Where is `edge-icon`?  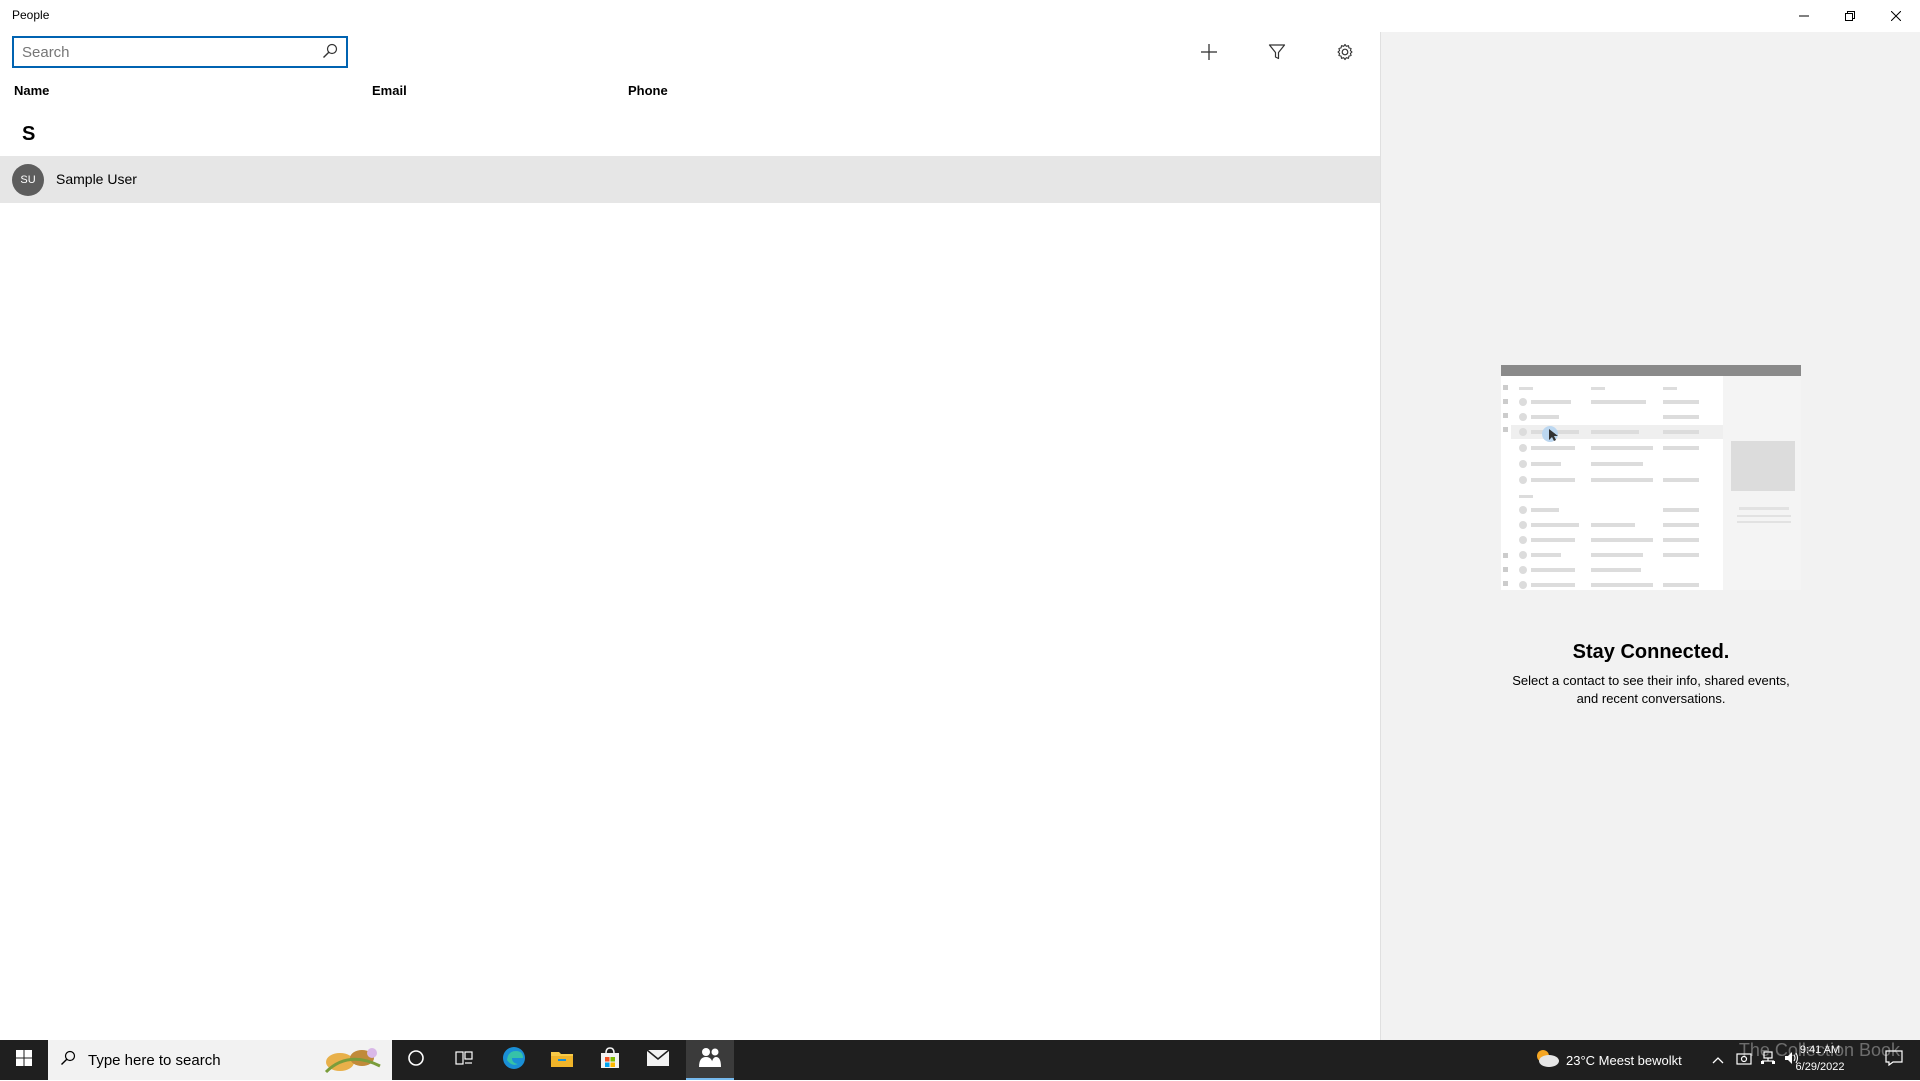
edge-icon is located at coordinates (514, 1060).